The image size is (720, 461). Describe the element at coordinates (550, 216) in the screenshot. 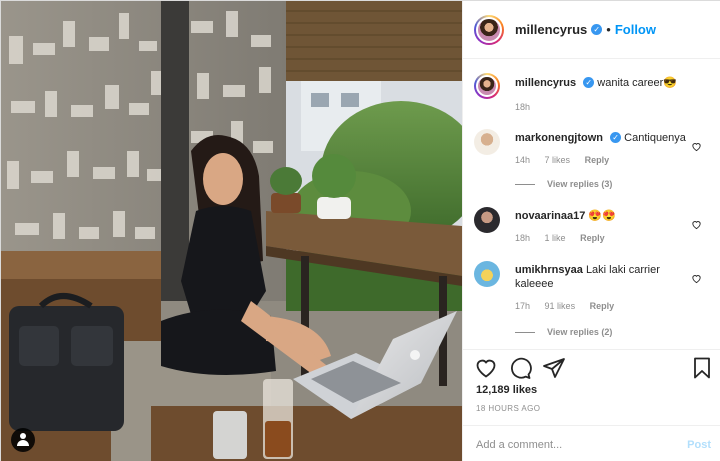

I see `commenter-username: novaarinaa17` at that location.